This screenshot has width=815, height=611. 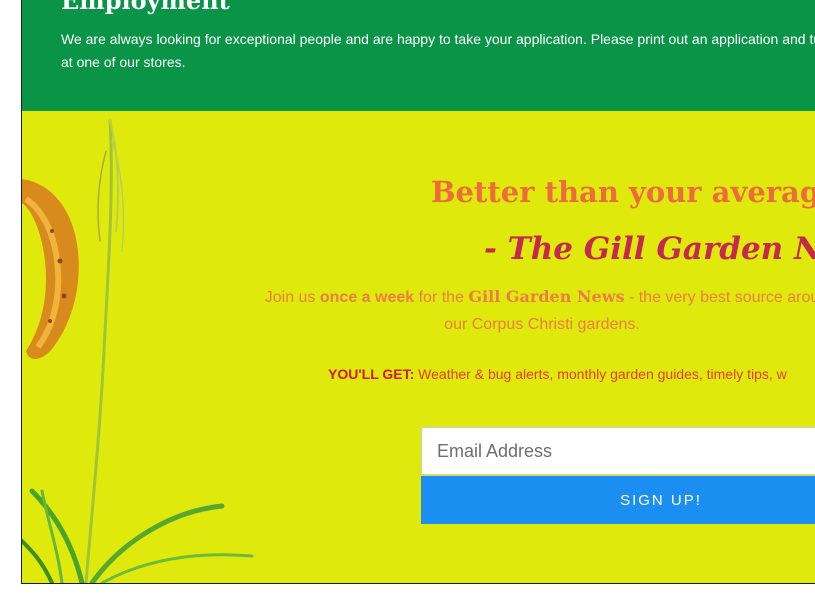 What do you see at coordinates (618, 500) in the screenshot?
I see `sign-up-button: SIGN UP!` at bounding box center [618, 500].